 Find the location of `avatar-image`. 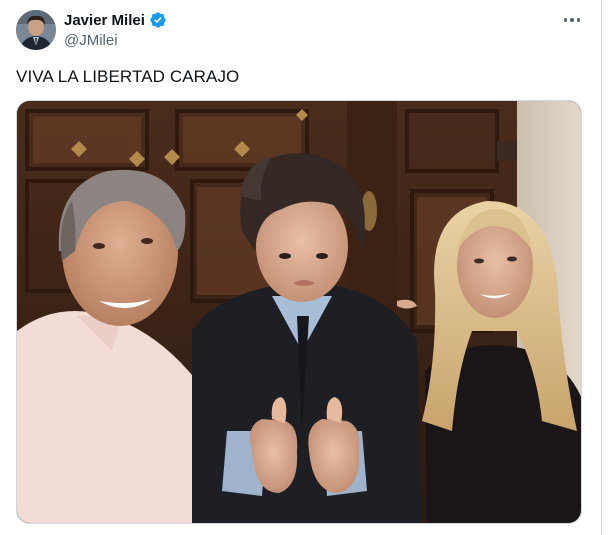

avatar-image is located at coordinates (36, 30).